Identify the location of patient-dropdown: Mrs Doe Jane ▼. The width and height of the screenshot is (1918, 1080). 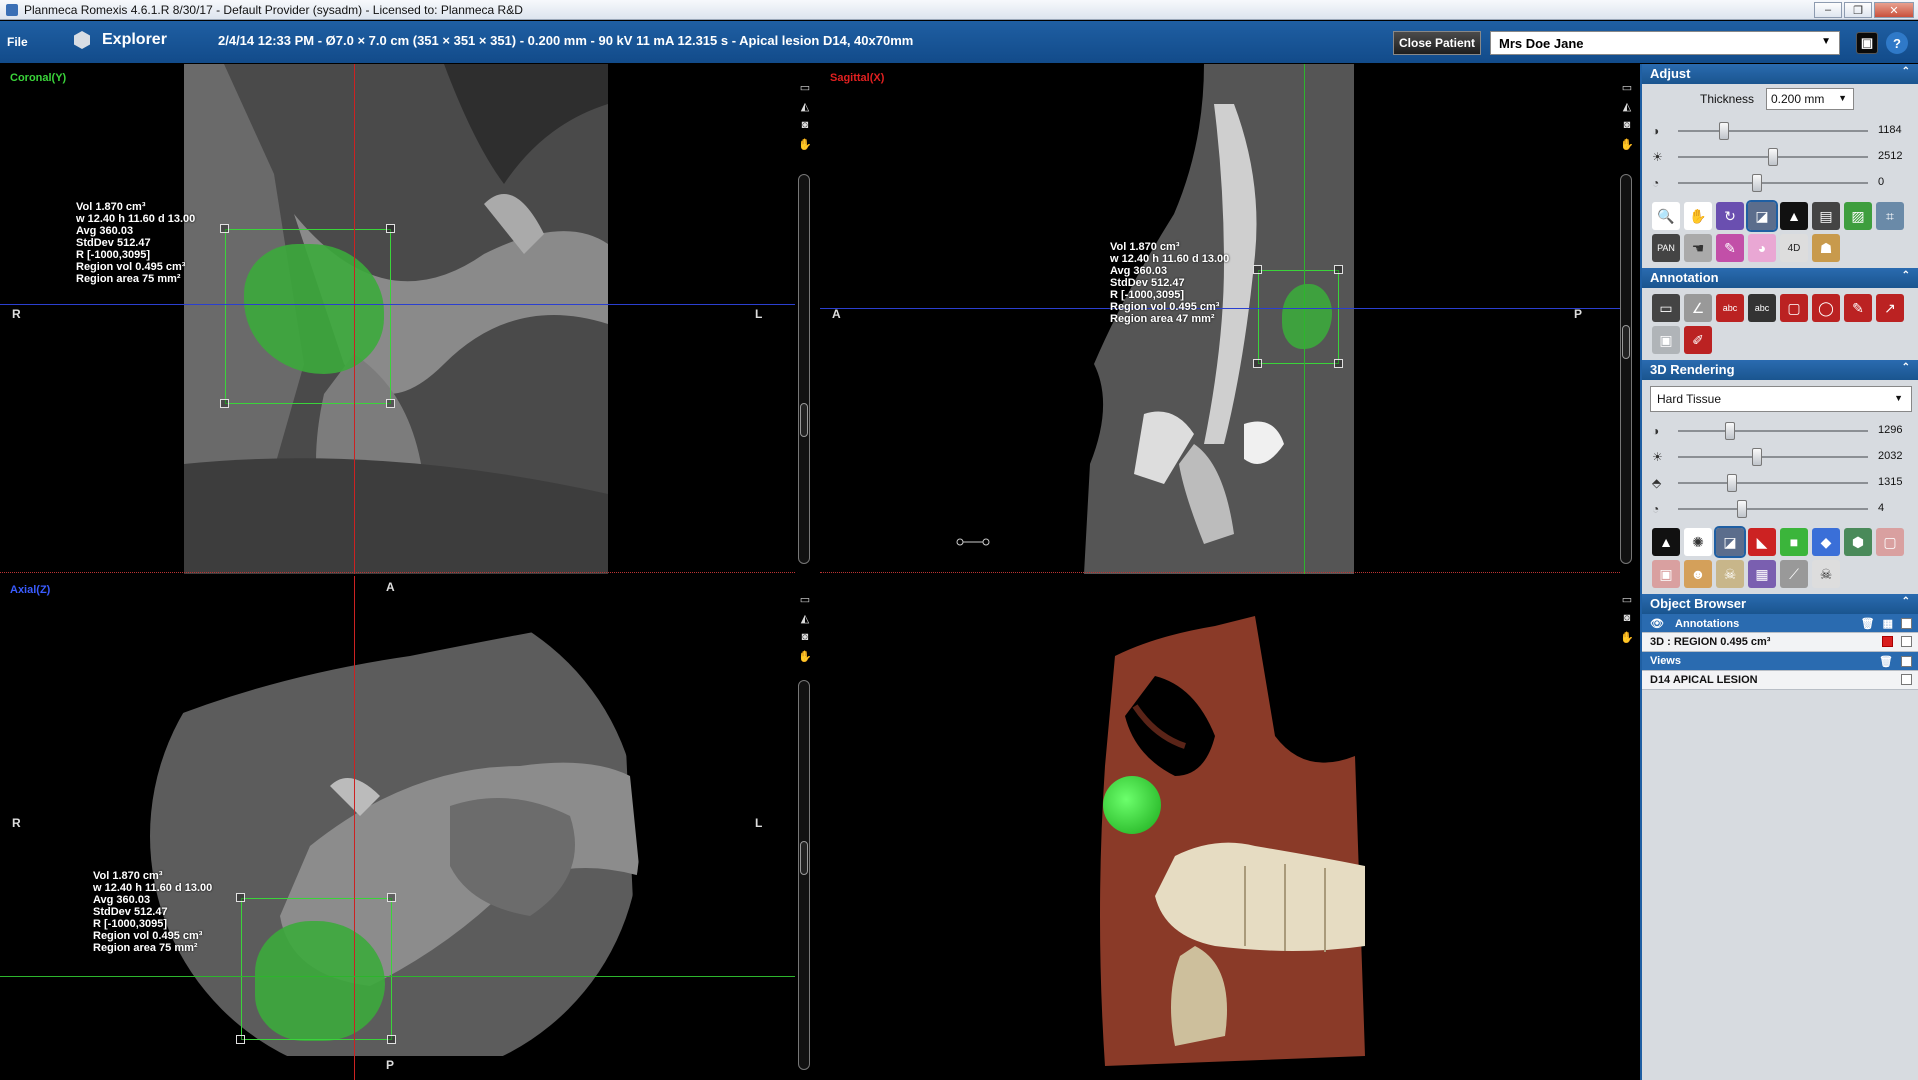
(1665, 43).